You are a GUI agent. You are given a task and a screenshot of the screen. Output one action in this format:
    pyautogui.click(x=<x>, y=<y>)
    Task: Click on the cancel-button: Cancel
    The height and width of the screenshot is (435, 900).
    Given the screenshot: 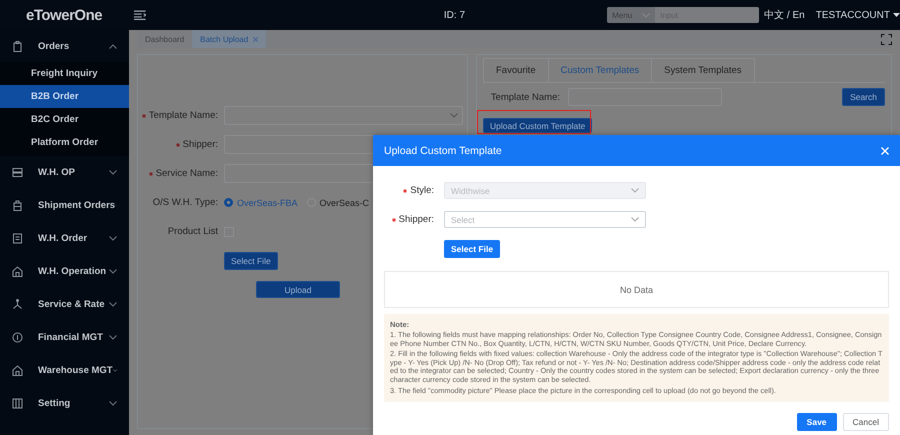 What is the action you would take?
    pyautogui.click(x=865, y=422)
    